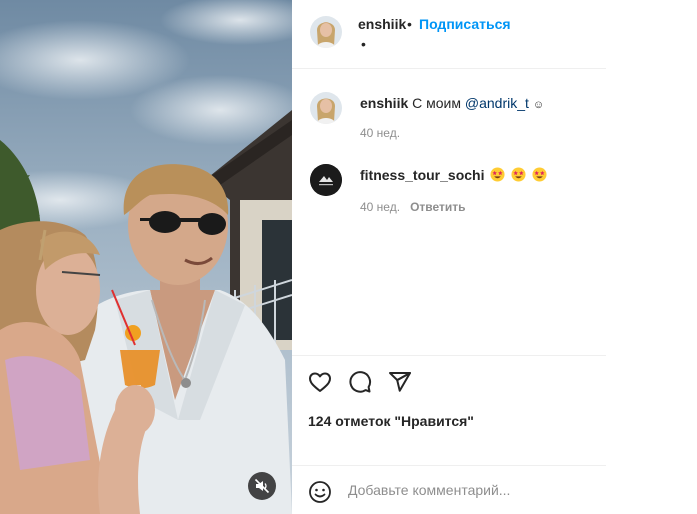 This screenshot has height=514, width=697. I want to click on comment-meta: 40 нед. Ответить, so click(413, 207).